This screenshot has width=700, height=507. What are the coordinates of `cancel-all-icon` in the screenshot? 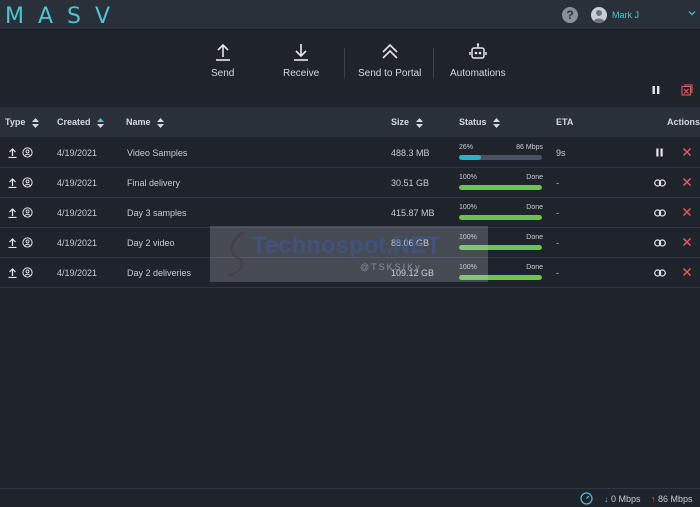 It's located at (687, 90).